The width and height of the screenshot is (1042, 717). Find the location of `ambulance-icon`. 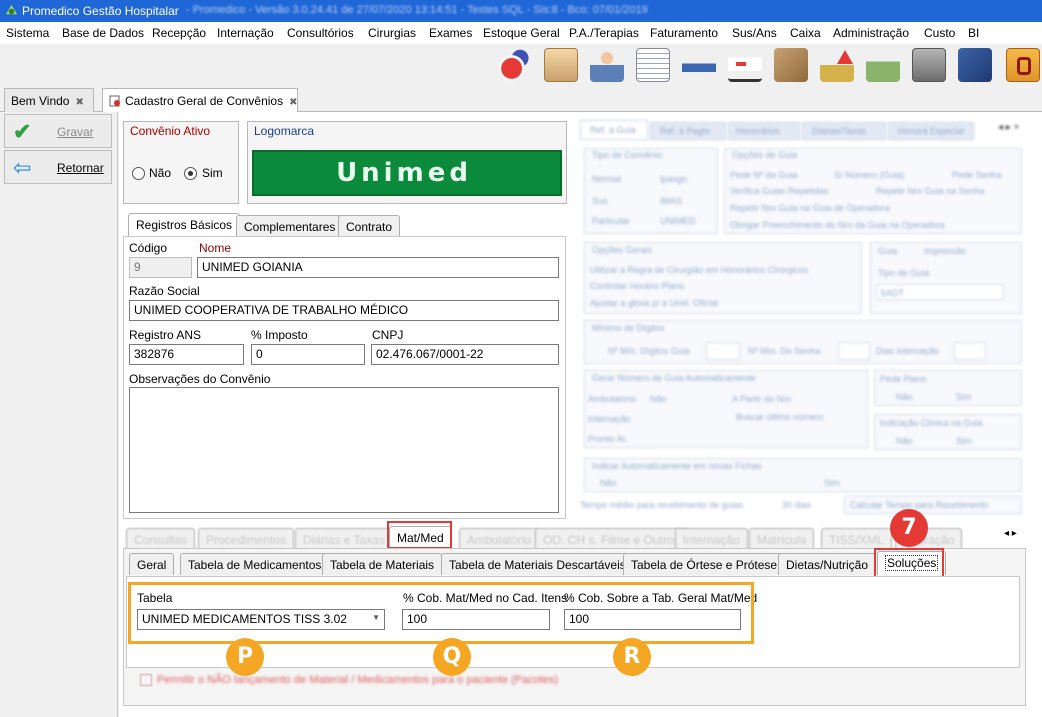

ambulance-icon is located at coordinates (745, 65).